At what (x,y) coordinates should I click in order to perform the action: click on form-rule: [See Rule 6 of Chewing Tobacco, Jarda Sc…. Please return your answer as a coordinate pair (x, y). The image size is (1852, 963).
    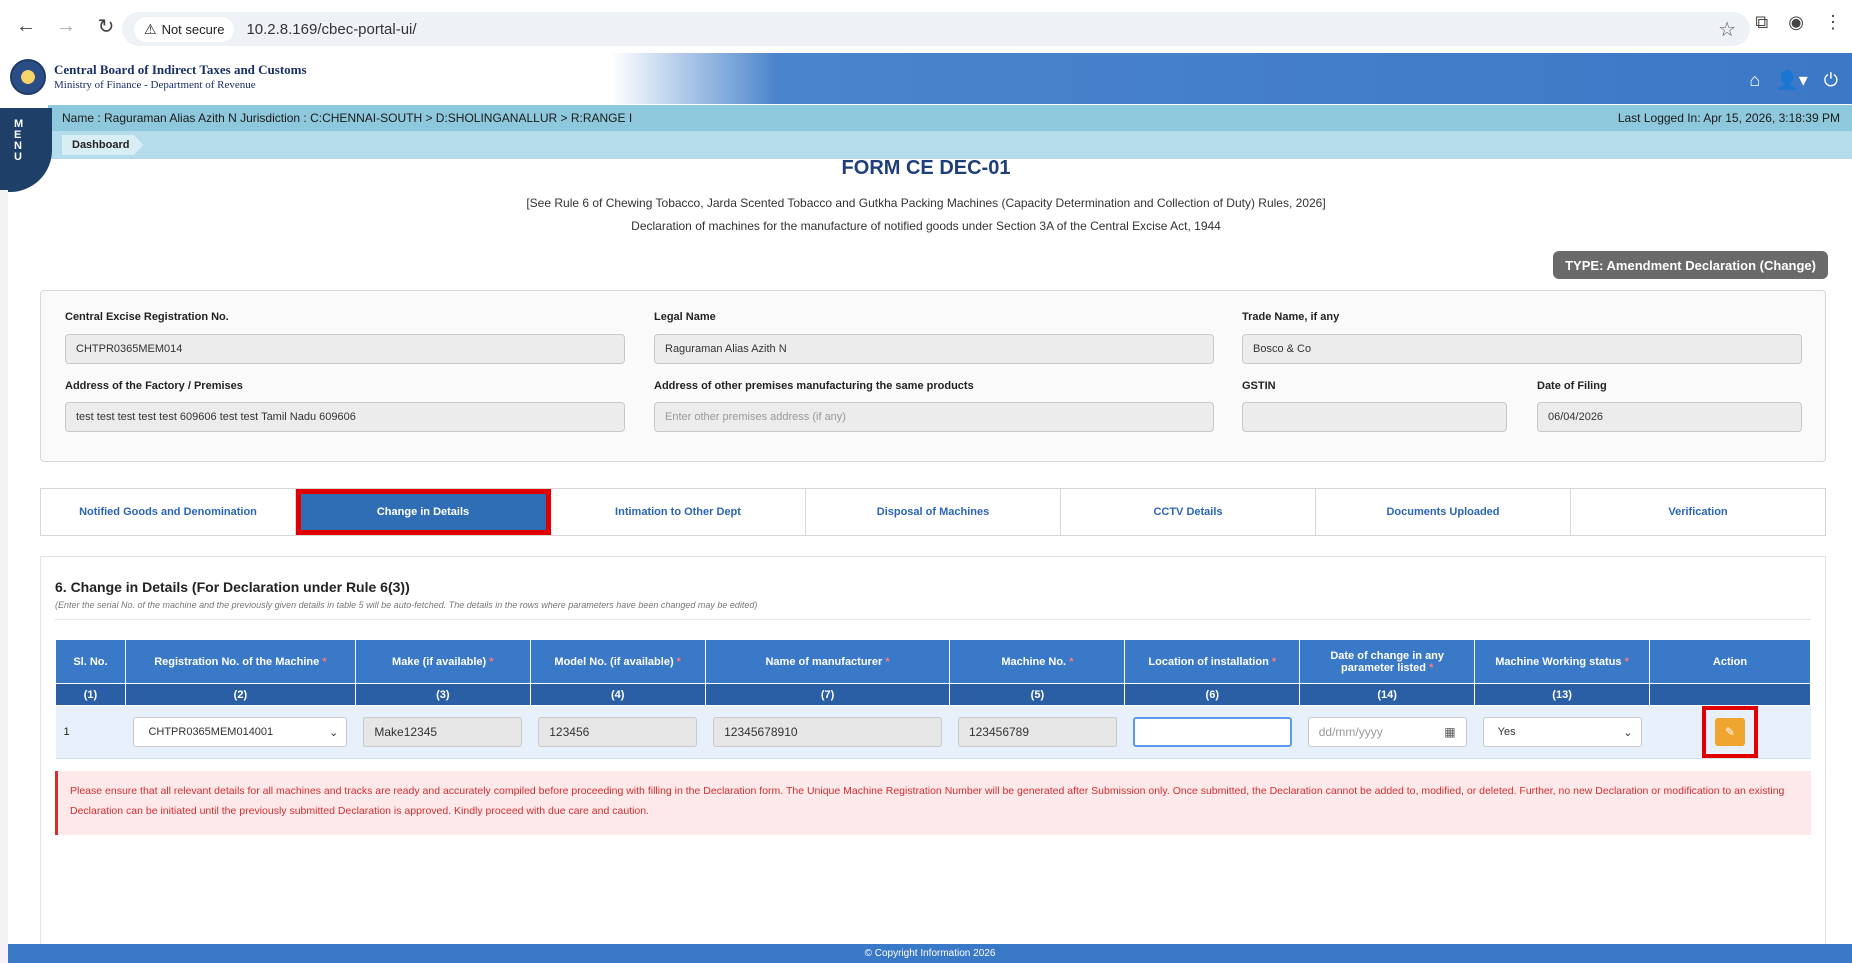
    Looking at the image, I should click on (926, 203).